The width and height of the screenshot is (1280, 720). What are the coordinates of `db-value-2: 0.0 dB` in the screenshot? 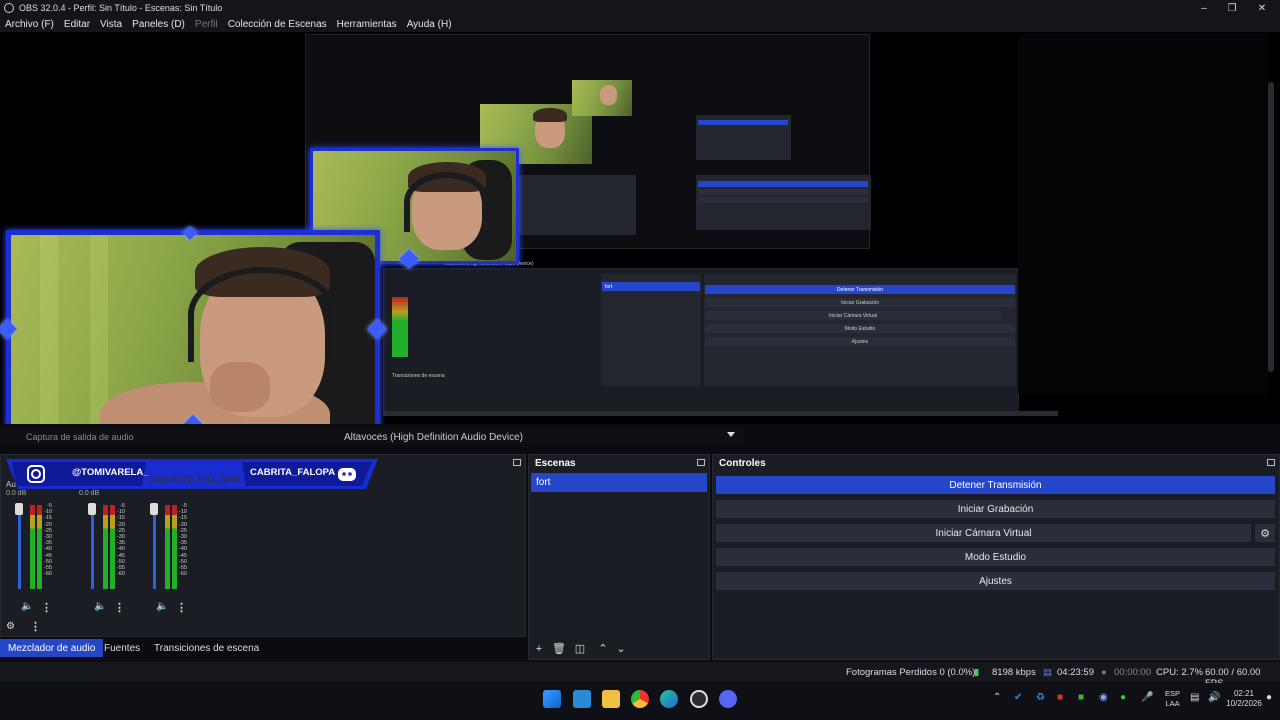 It's located at (89, 493).